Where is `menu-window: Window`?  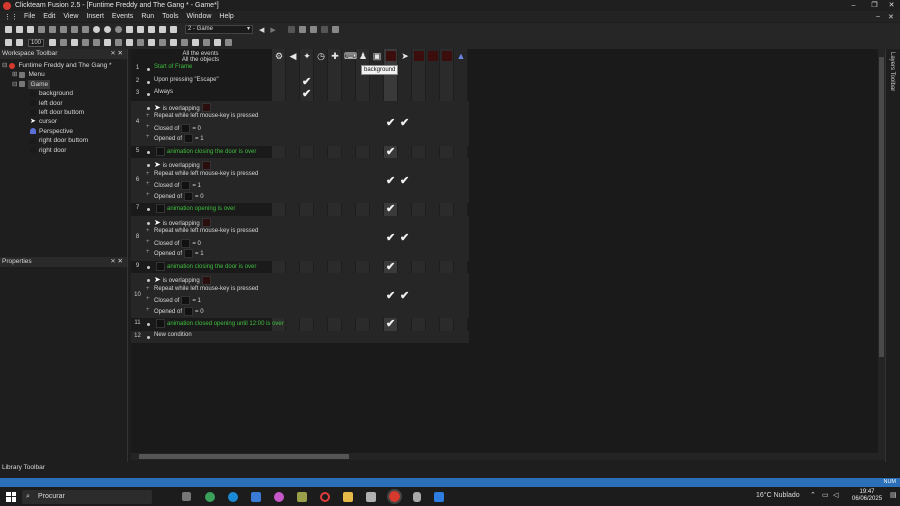
menu-window: Window is located at coordinates (199, 16).